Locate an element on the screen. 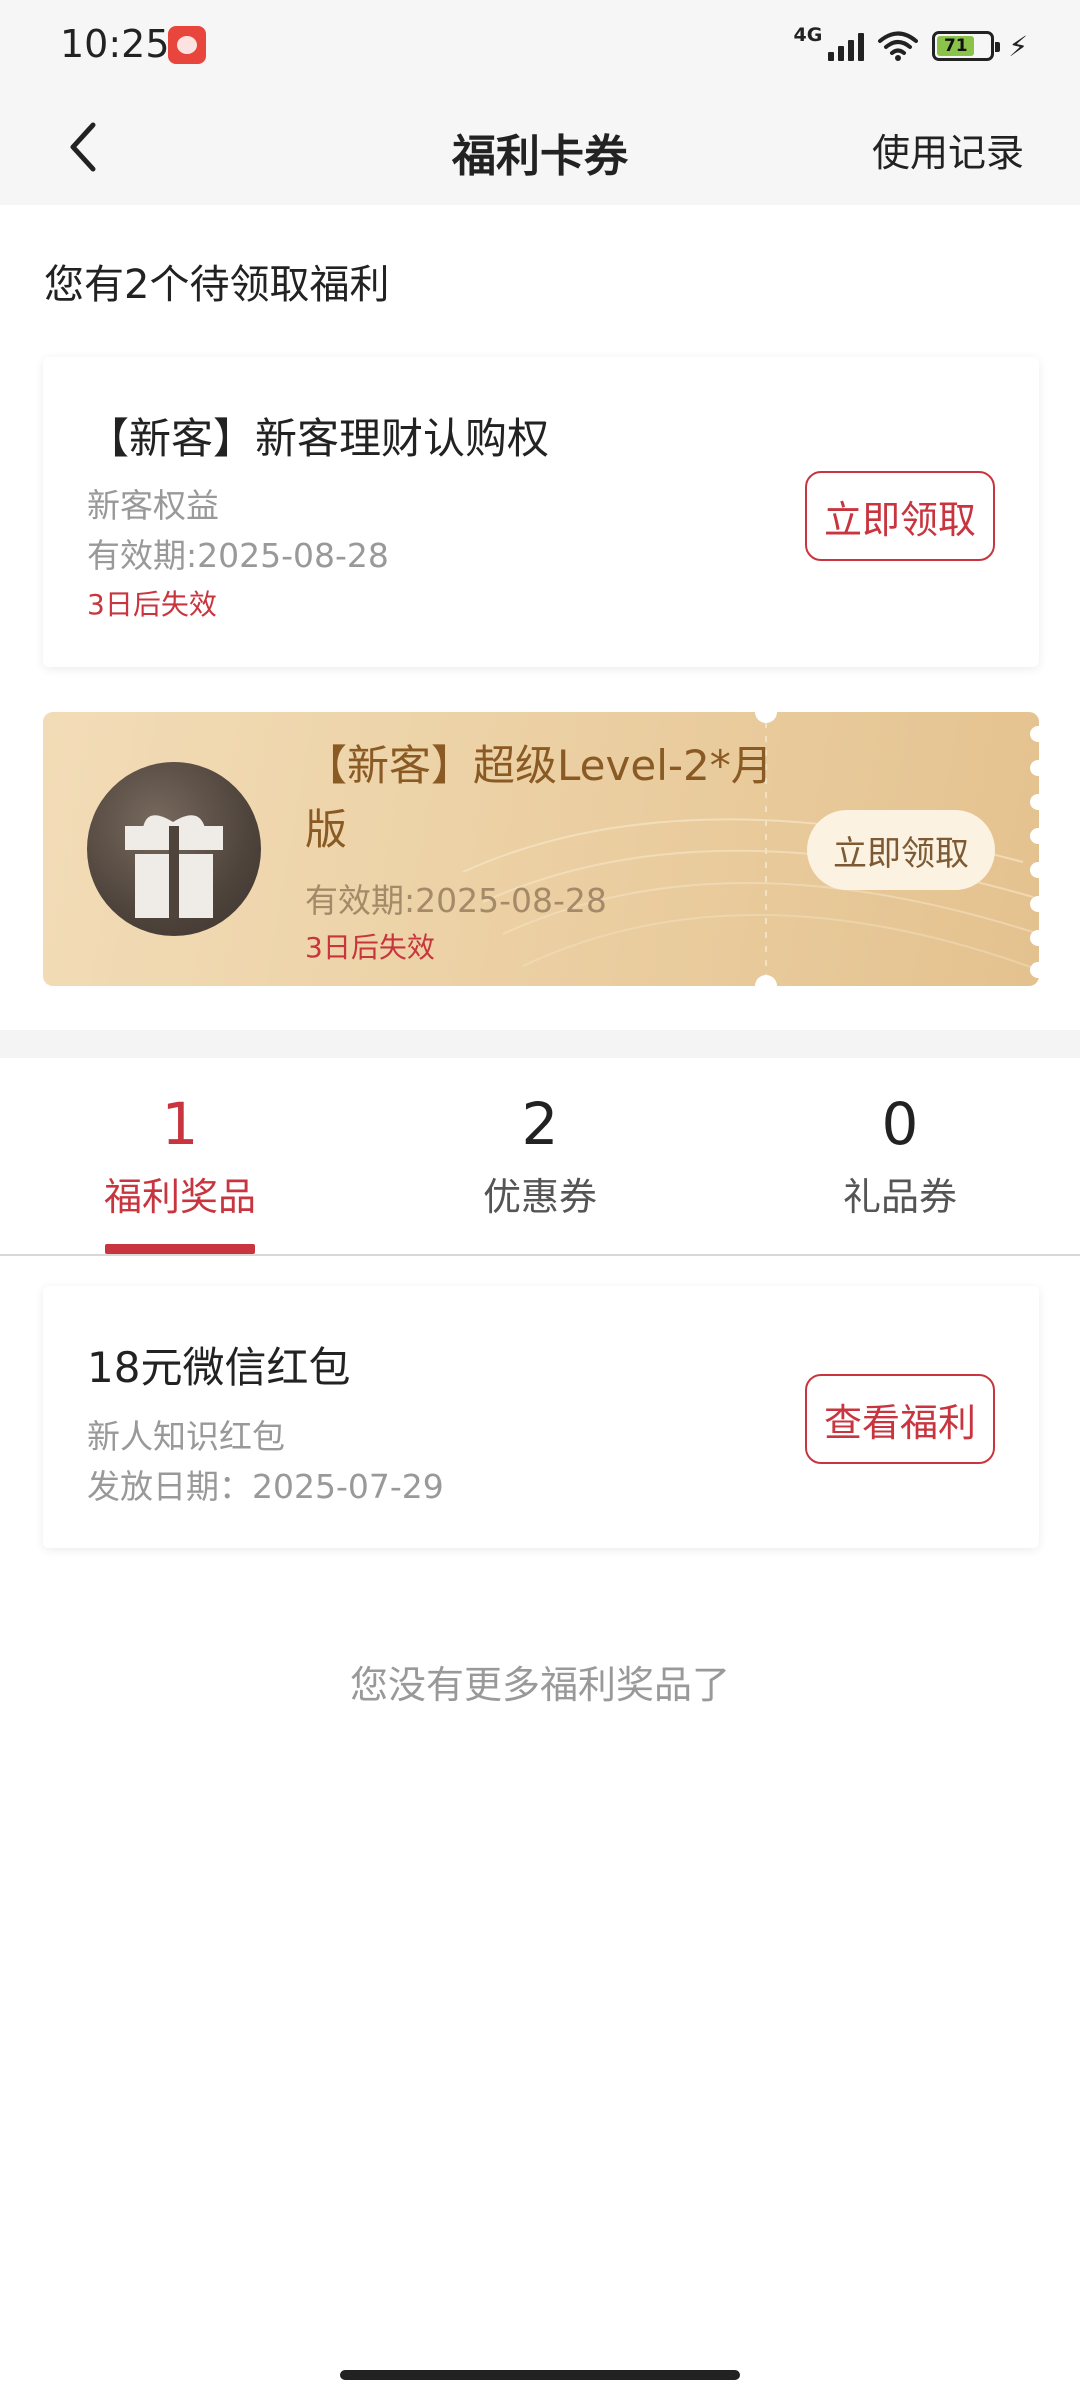 The image size is (1080, 2400). tab-gift-vouchers: 0 礼品券 is located at coordinates (900, 1157).